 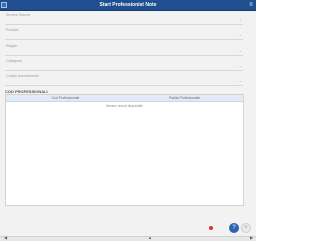 What do you see at coordinates (124, 79) in the screenshot?
I see `codice-assortimento-field: Codice Assortimento ⌄` at bounding box center [124, 79].